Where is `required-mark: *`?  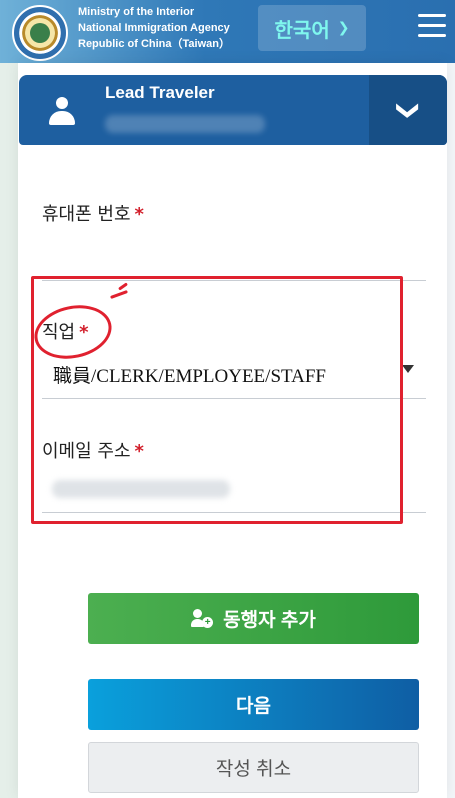
required-mark: * is located at coordinates (139, 214).